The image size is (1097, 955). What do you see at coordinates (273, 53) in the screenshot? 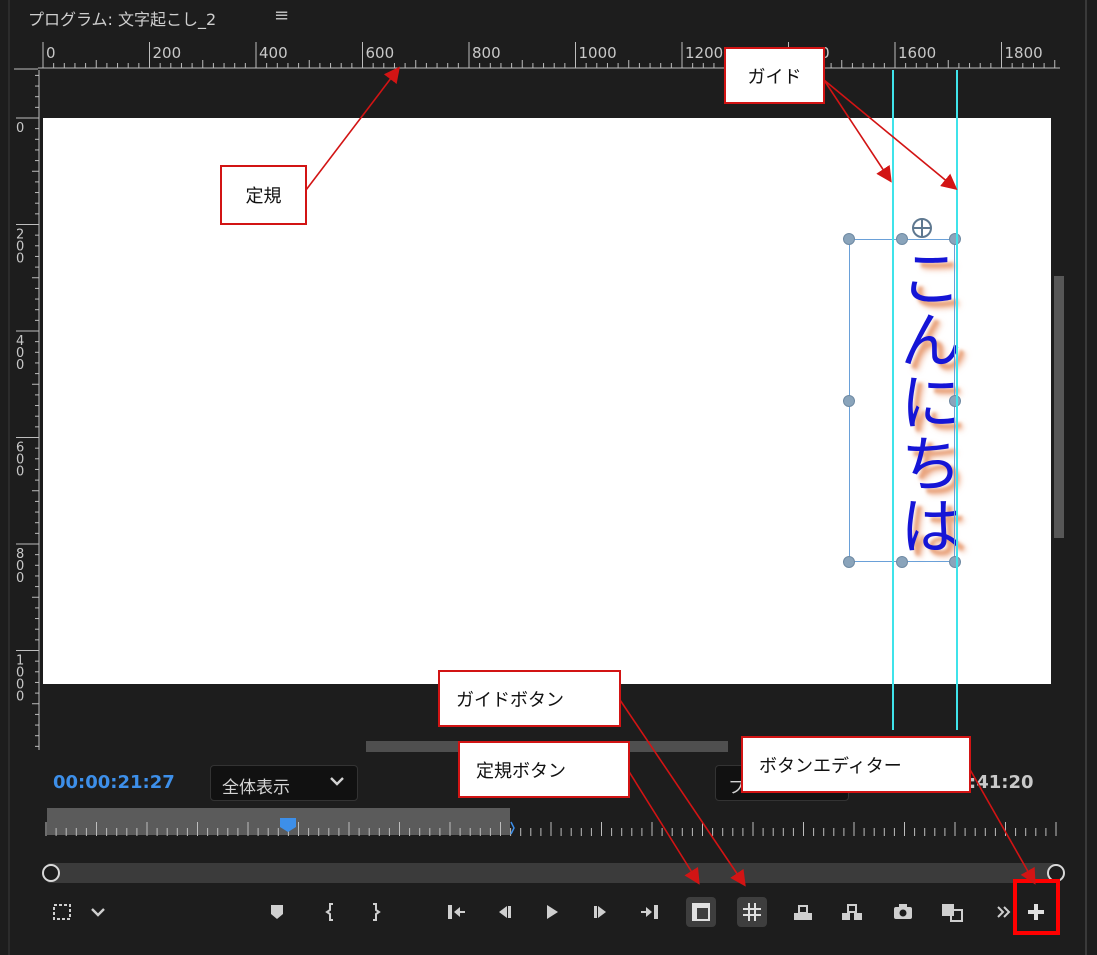
I see `h-ruler-label: 400` at bounding box center [273, 53].